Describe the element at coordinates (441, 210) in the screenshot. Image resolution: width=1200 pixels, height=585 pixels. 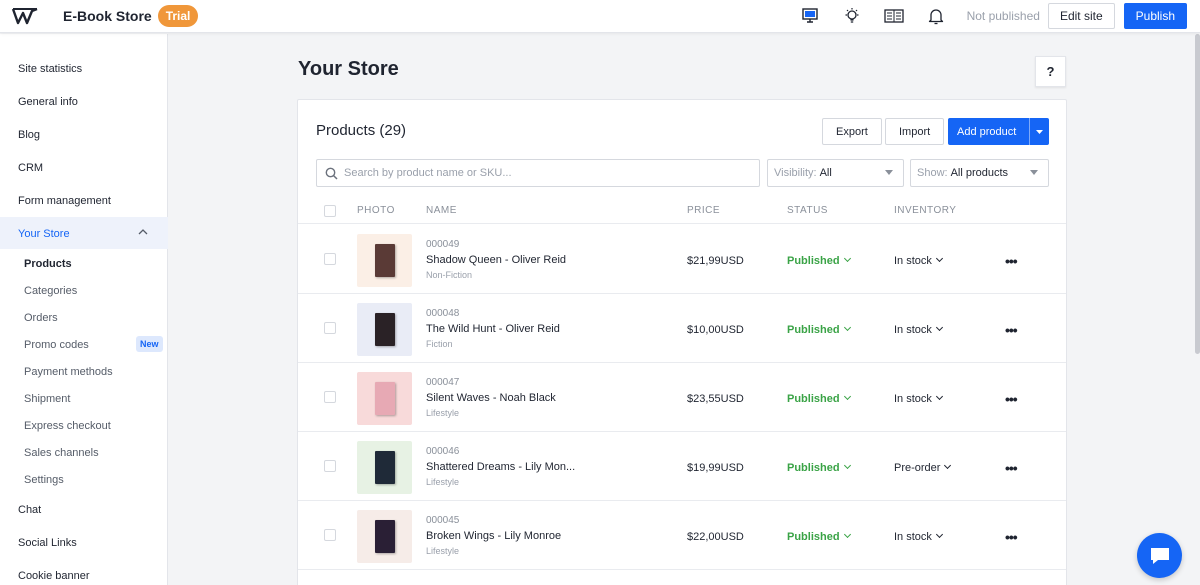
I see `column-name: NAME` at that location.